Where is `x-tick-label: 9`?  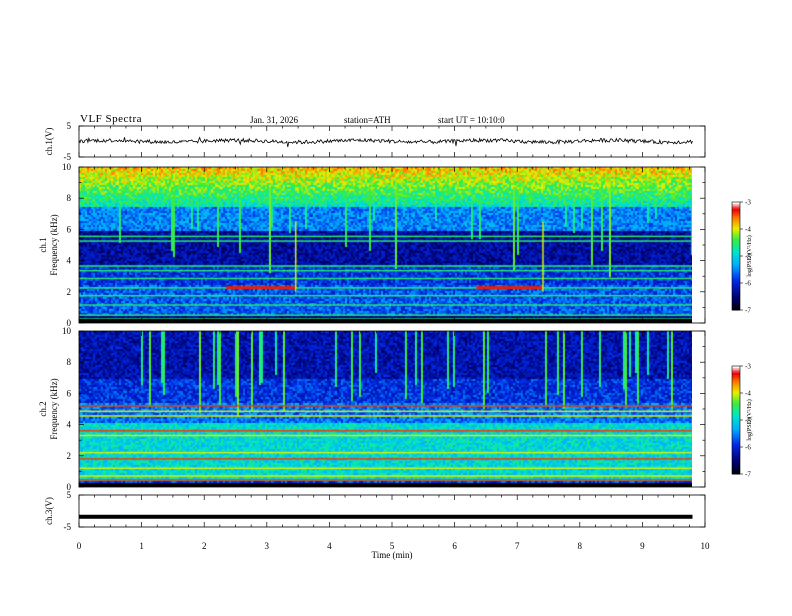
x-tick-label: 9 is located at coordinates (642, 546).